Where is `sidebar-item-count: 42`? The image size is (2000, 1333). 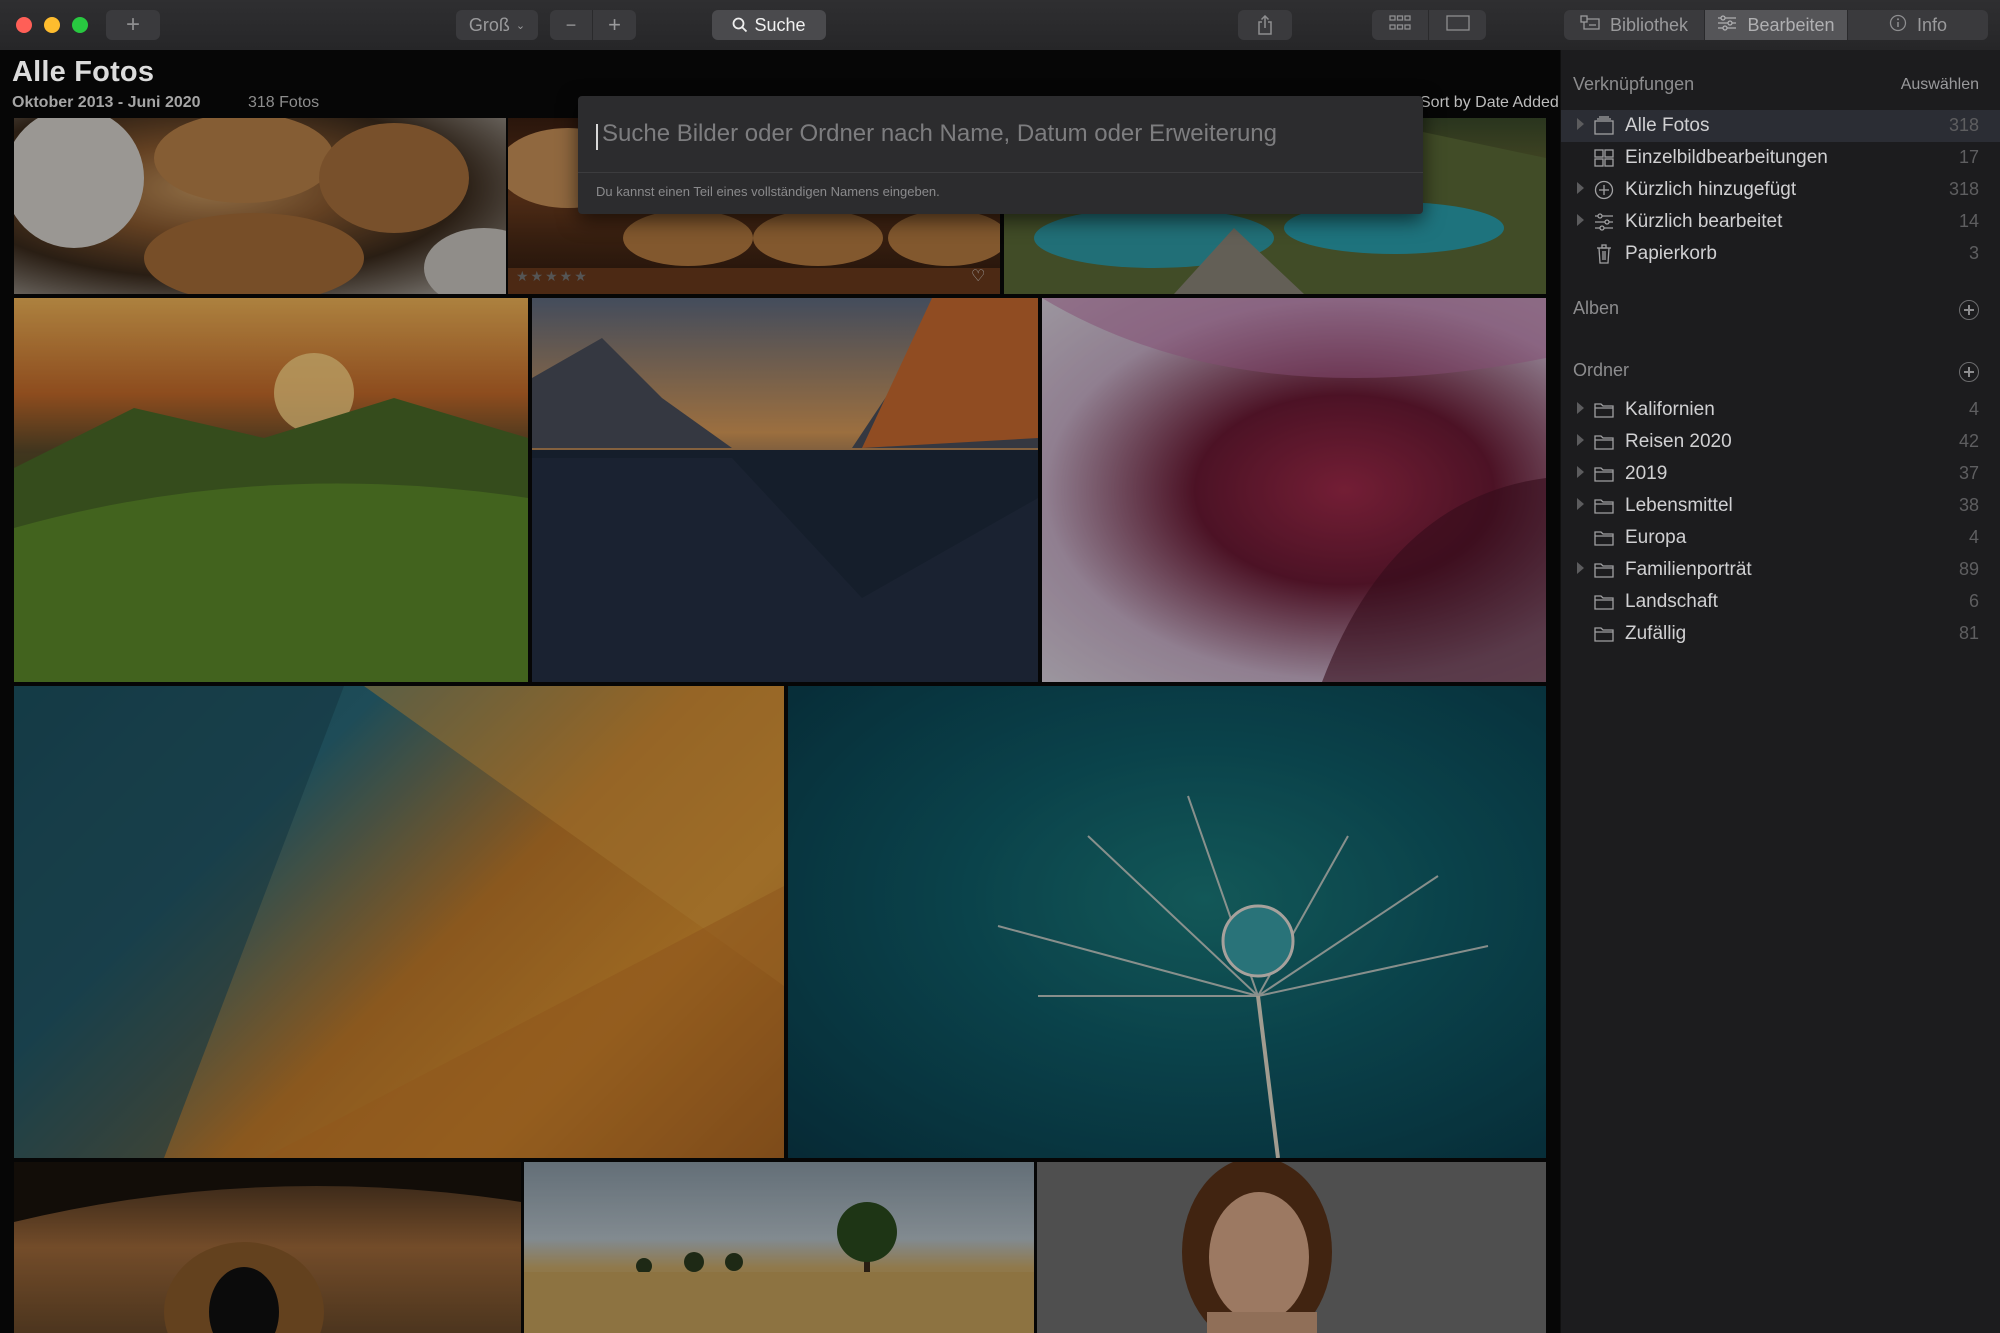
sidebar-item-count: 42 is located at coordinates (1968, 441).